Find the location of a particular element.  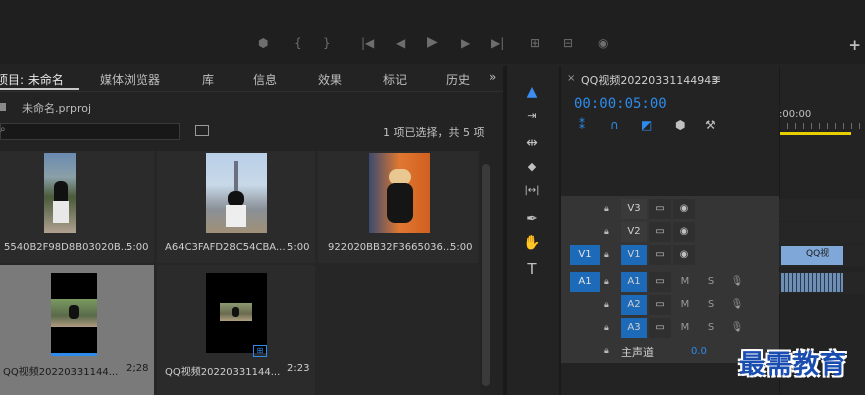

project-file-icon is located at coordinates (3, 107).